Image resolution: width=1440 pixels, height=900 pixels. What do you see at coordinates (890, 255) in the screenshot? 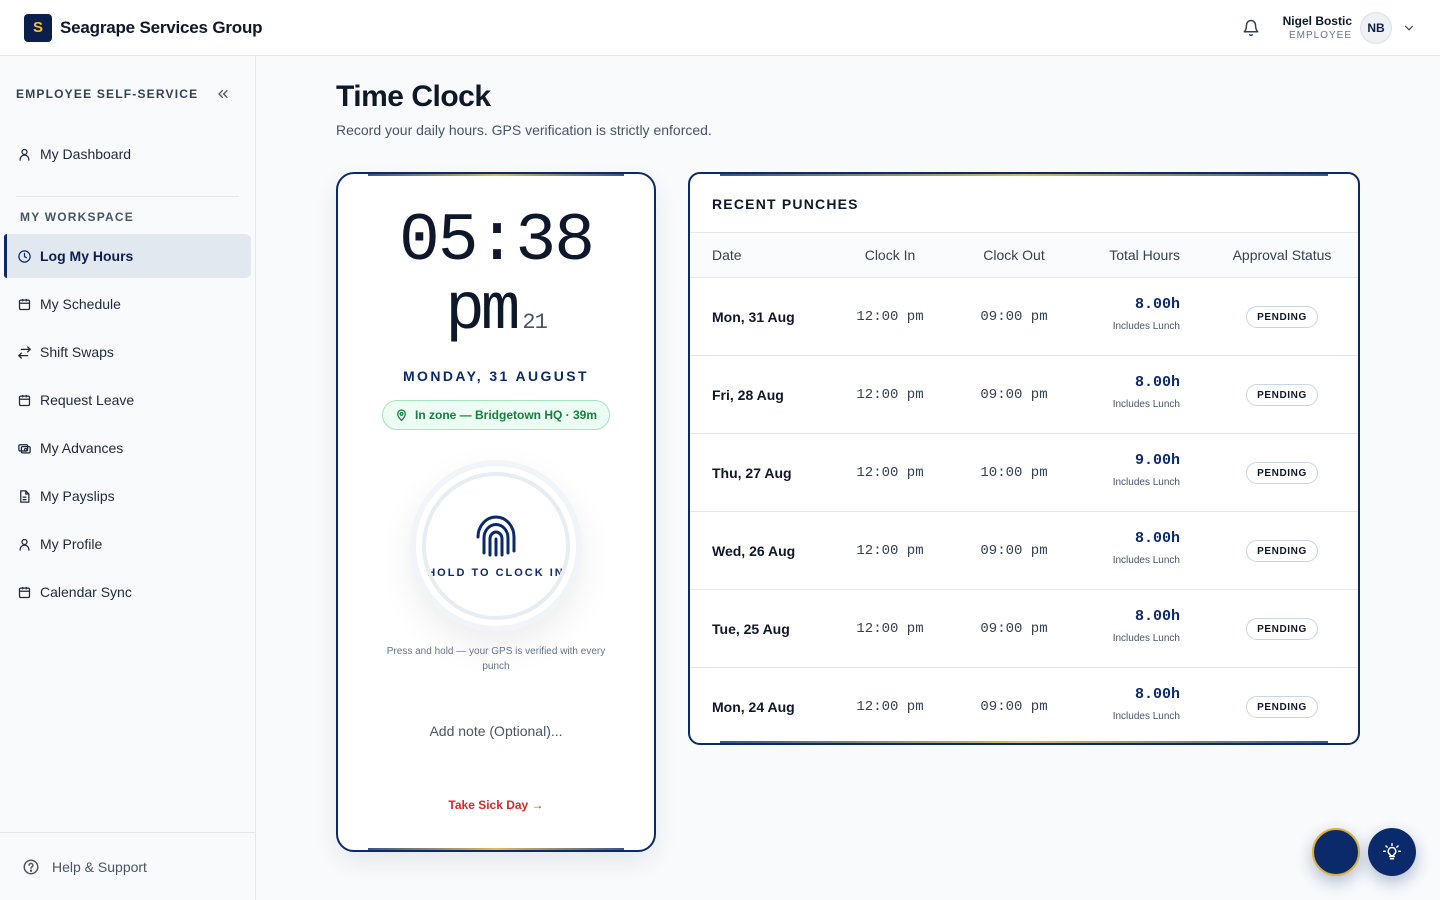
I see `column-header-clock-in: Clock In` at bounding box center [890, 255].